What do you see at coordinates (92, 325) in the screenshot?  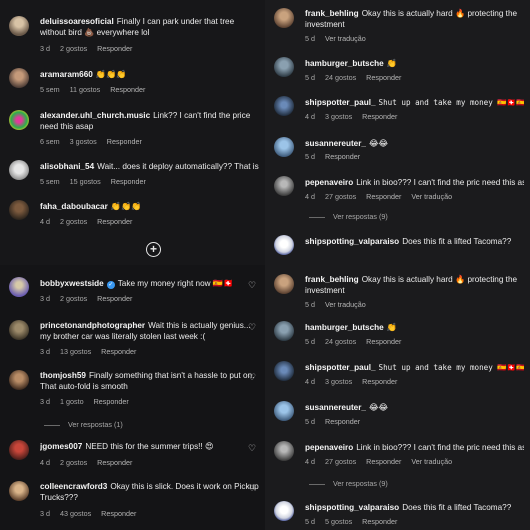 I see `comment-username: princetonandphotographer` at bounding box center [92, 325].